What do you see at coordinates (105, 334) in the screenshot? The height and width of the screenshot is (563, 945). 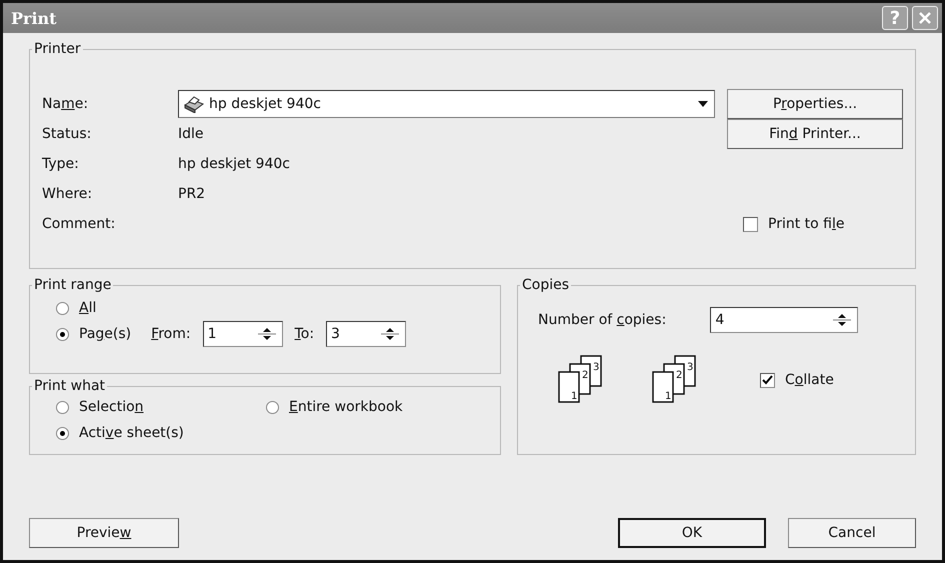 I see `radio-label: Page(s)` at bounding box center [105, 334].